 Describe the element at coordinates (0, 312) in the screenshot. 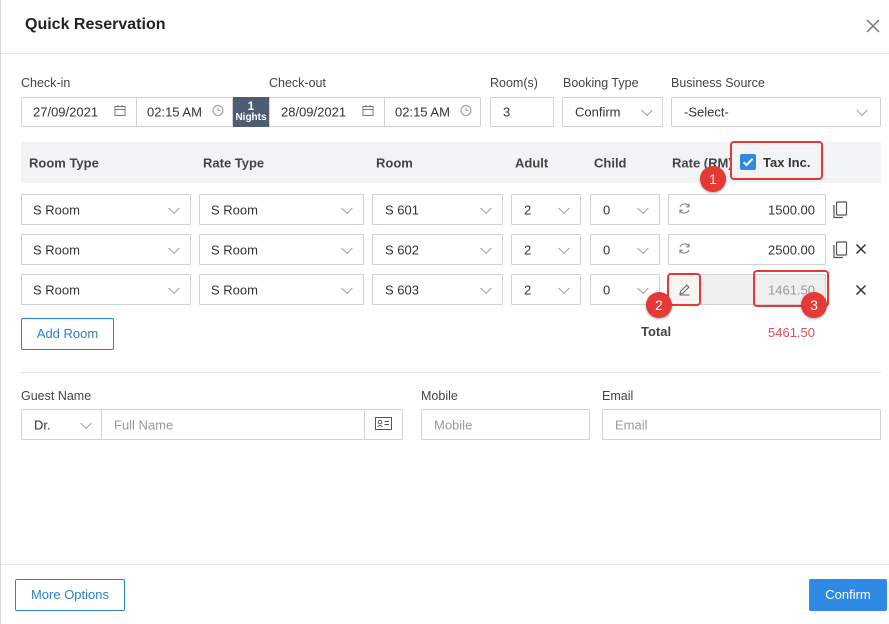

I see `dialog-left-border` at that location.